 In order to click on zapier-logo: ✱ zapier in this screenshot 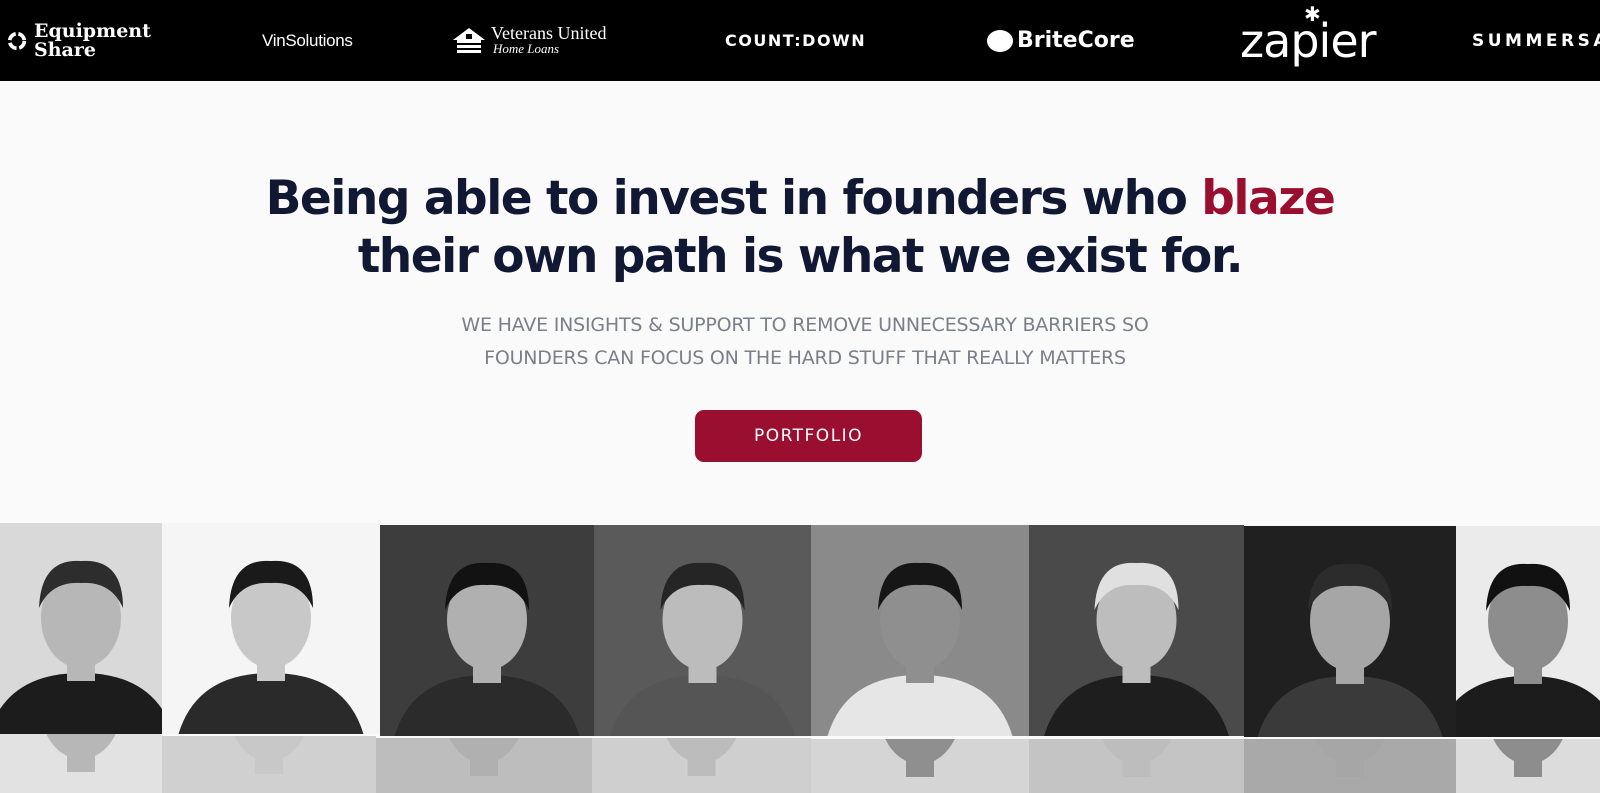, I will do `click(1308, 40)`.